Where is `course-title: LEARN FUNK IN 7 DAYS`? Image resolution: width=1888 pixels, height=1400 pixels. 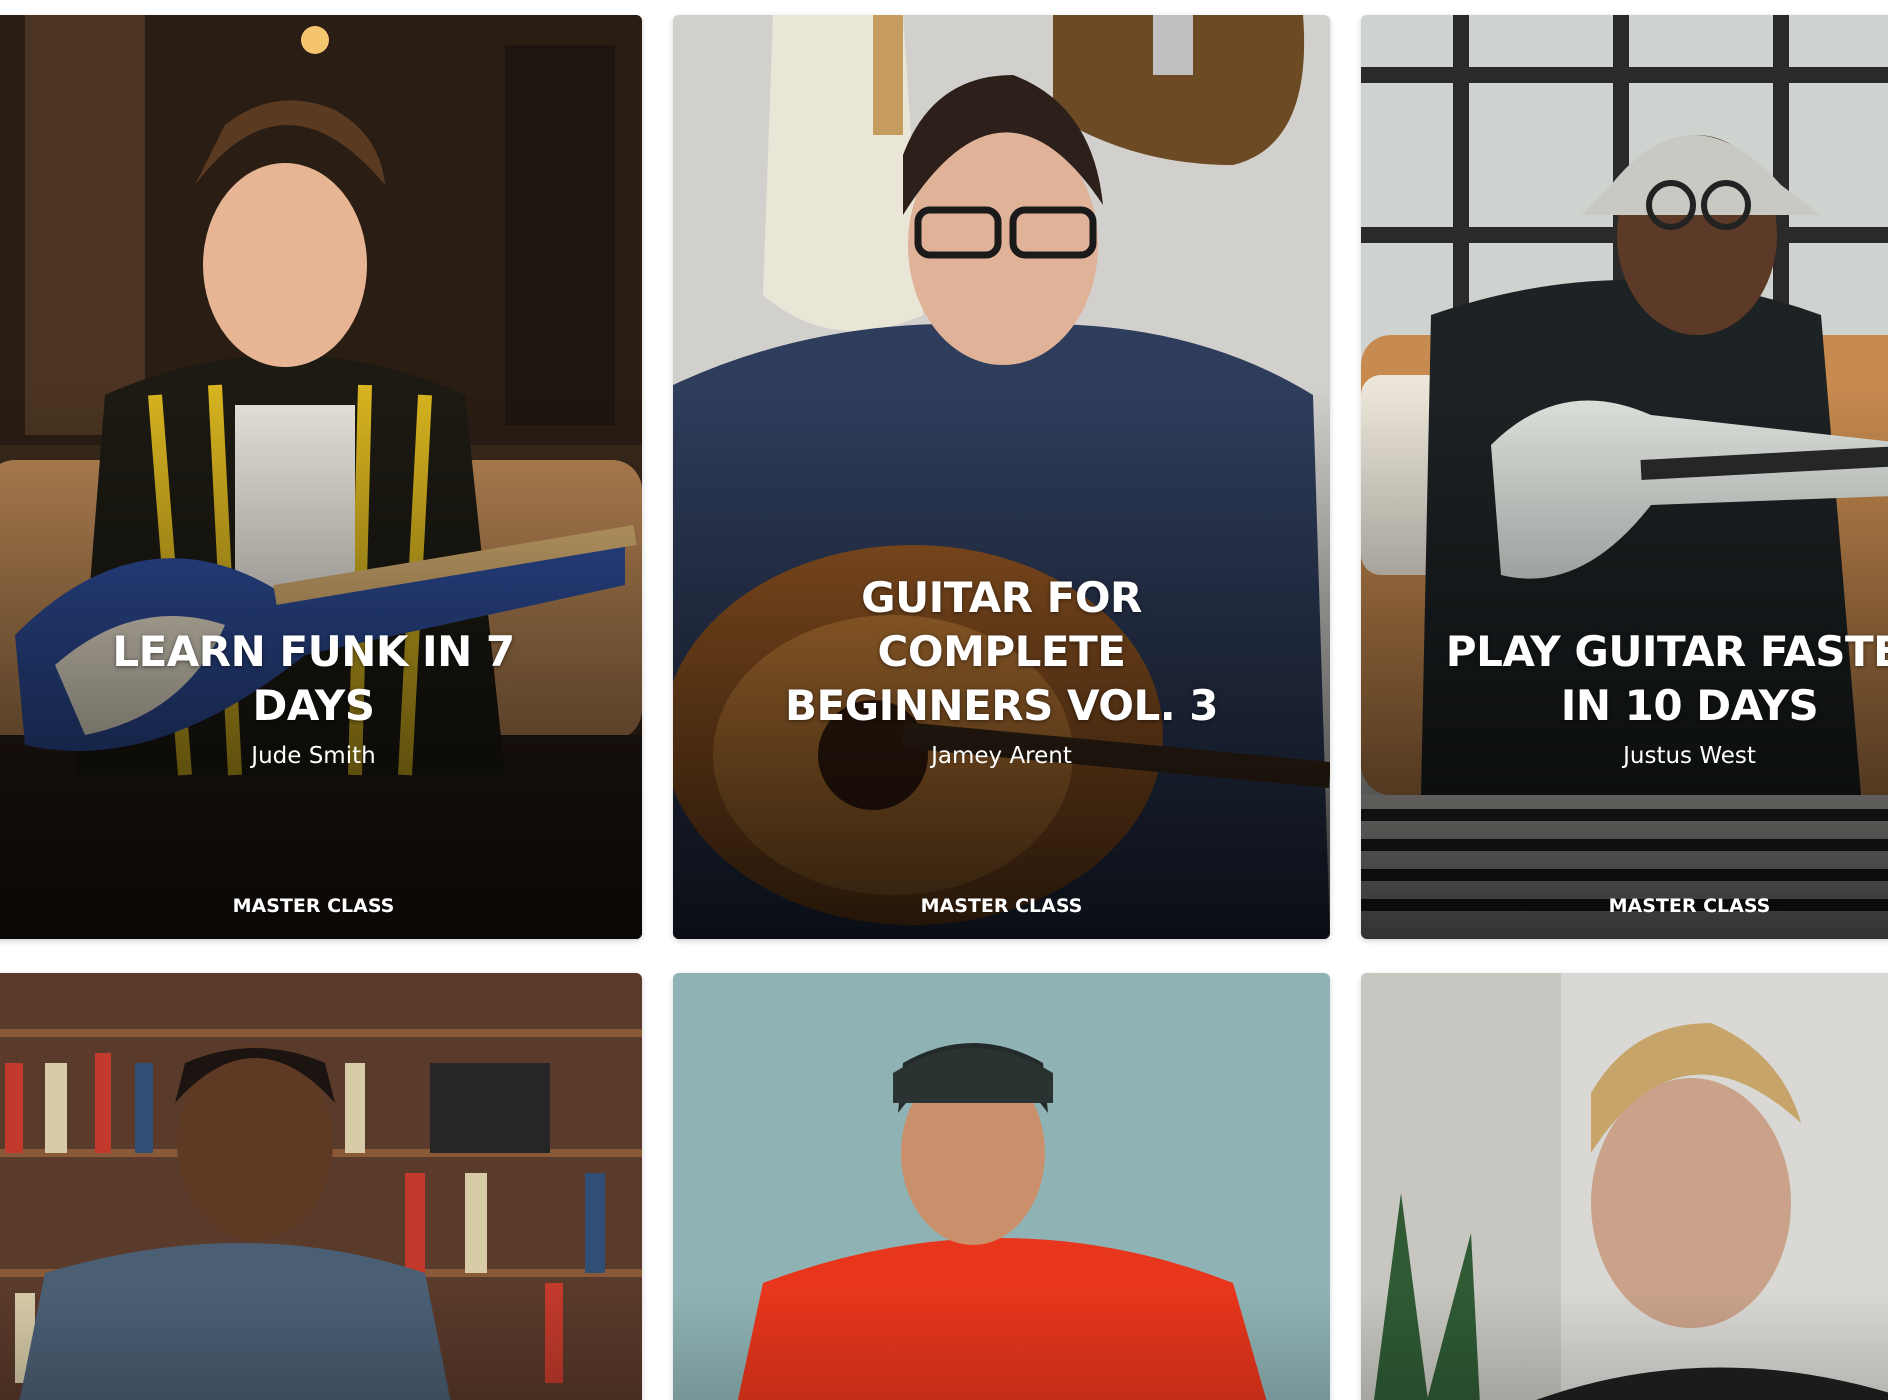 course-title: LEARN FUNK IN 7 DAYS is located at coordinates (313, 678).